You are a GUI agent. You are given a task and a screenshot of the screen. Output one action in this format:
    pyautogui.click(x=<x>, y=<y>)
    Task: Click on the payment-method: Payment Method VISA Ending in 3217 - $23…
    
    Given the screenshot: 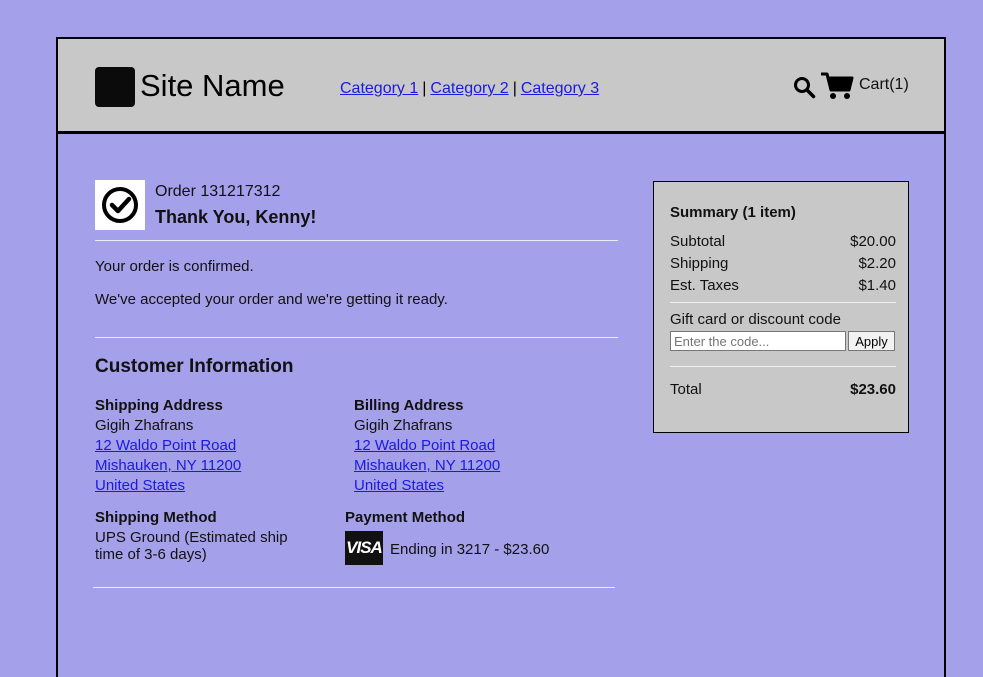 What is the action you would take?
    pyautogui.click(x=447, y=537)
    